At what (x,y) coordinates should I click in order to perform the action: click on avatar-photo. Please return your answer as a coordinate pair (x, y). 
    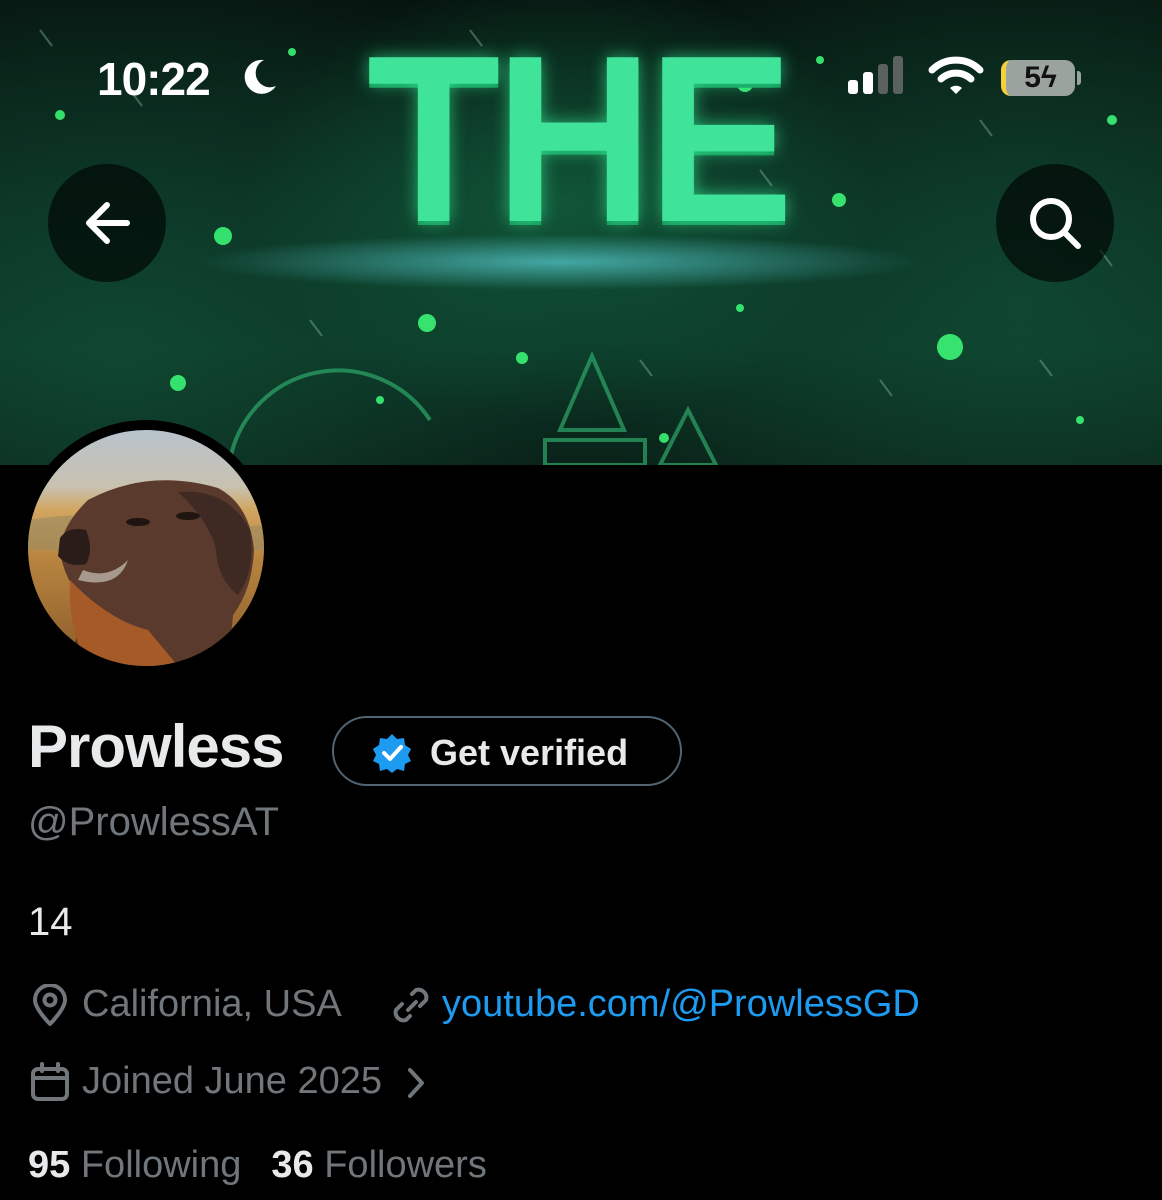
    Looking at the image, I should click on (146, 548).